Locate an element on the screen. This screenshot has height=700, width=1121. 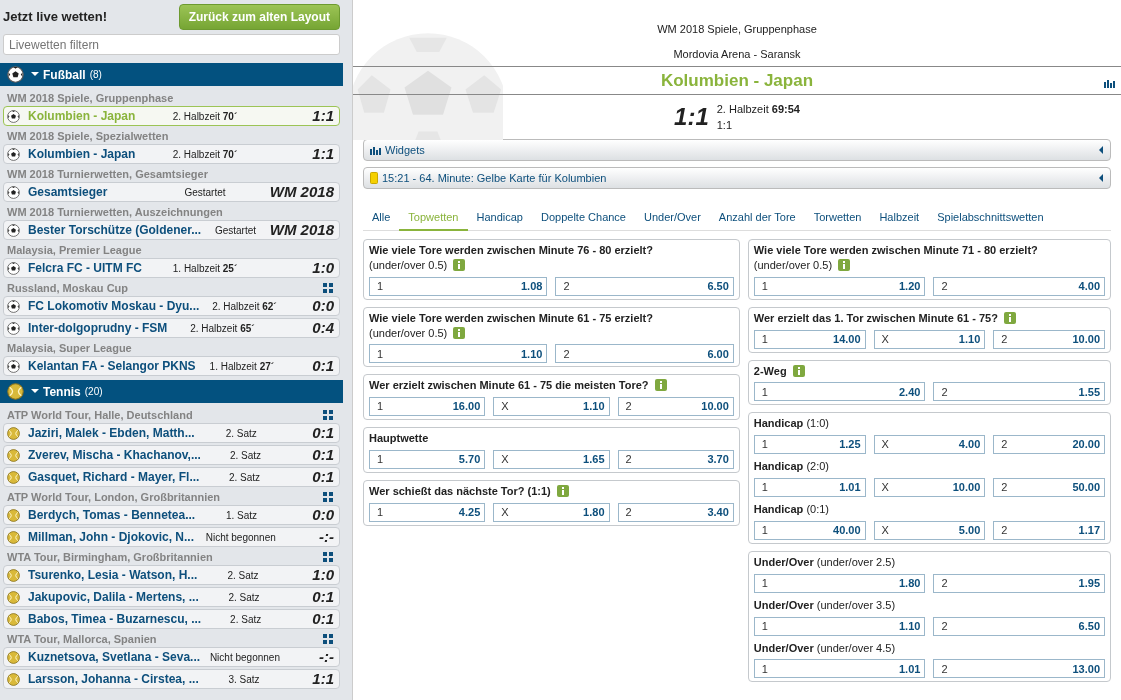
event-row: Felcra FC - UITM FC 1. Halbzeit 25´ 1:0 is located at coordinates (171, 268).